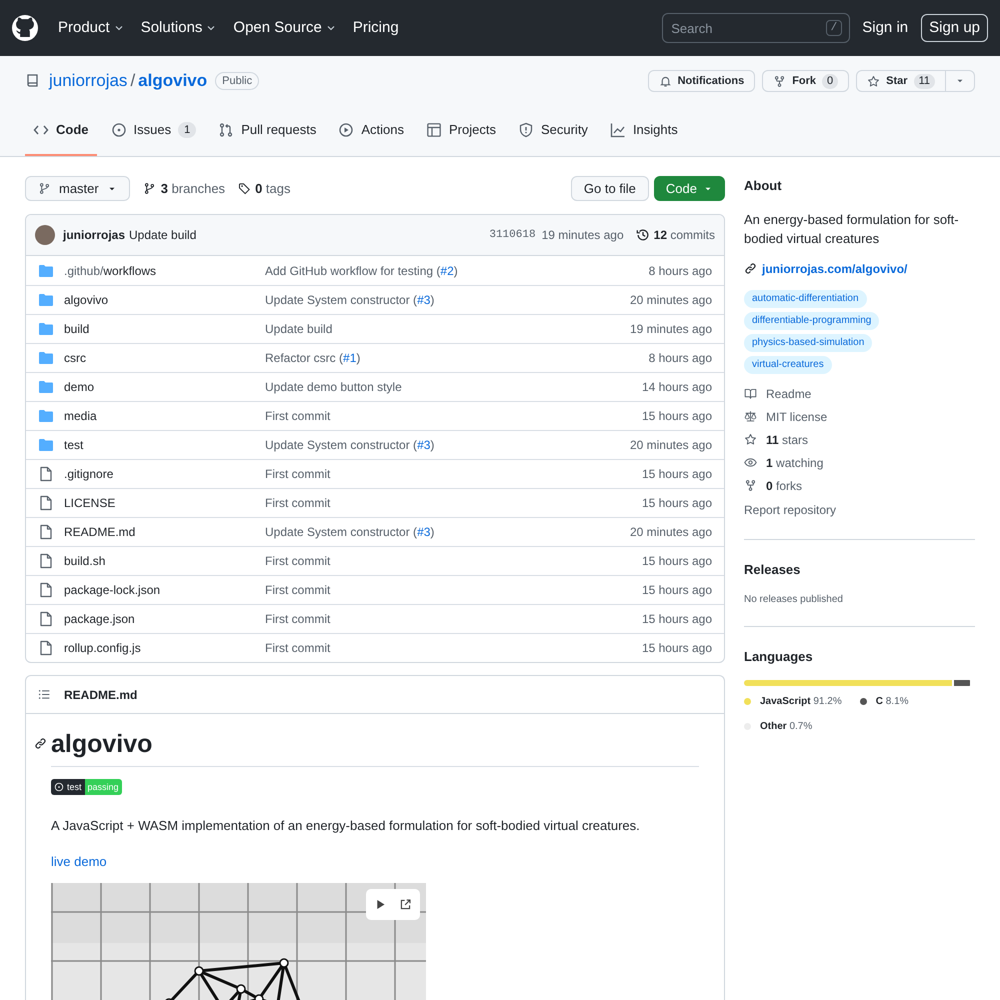 The width and height of the screenshot is (1000, 1000). Describe the element at coordinates (91, 28) in the screenshot. I see `nav-menu: Product` at that location.